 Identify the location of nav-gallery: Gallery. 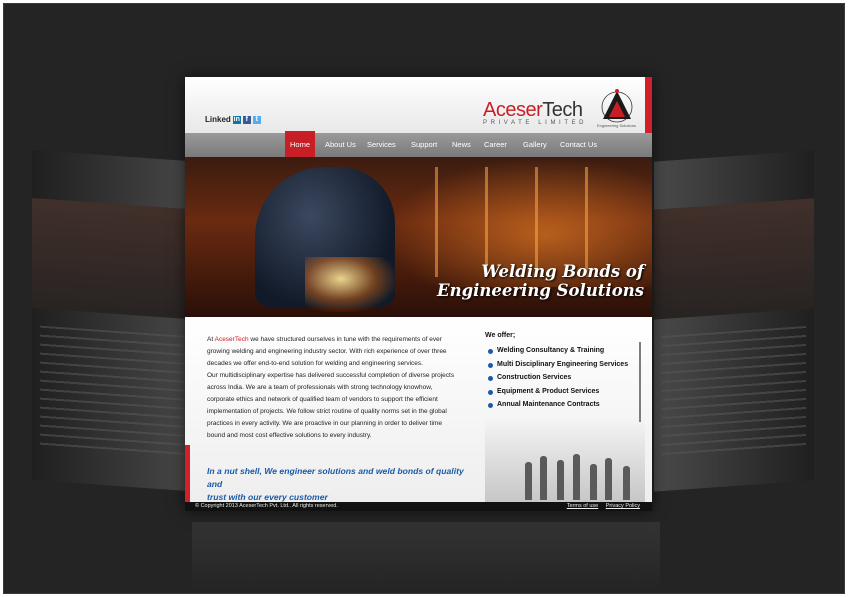
(535, 145).